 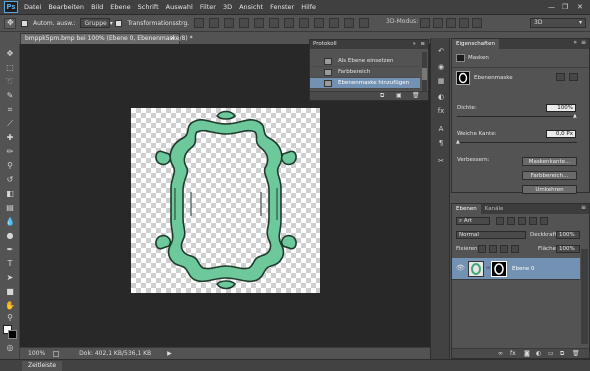 I want to click on workspace-switcher: 3D ▾, so click(x=558, y=23).